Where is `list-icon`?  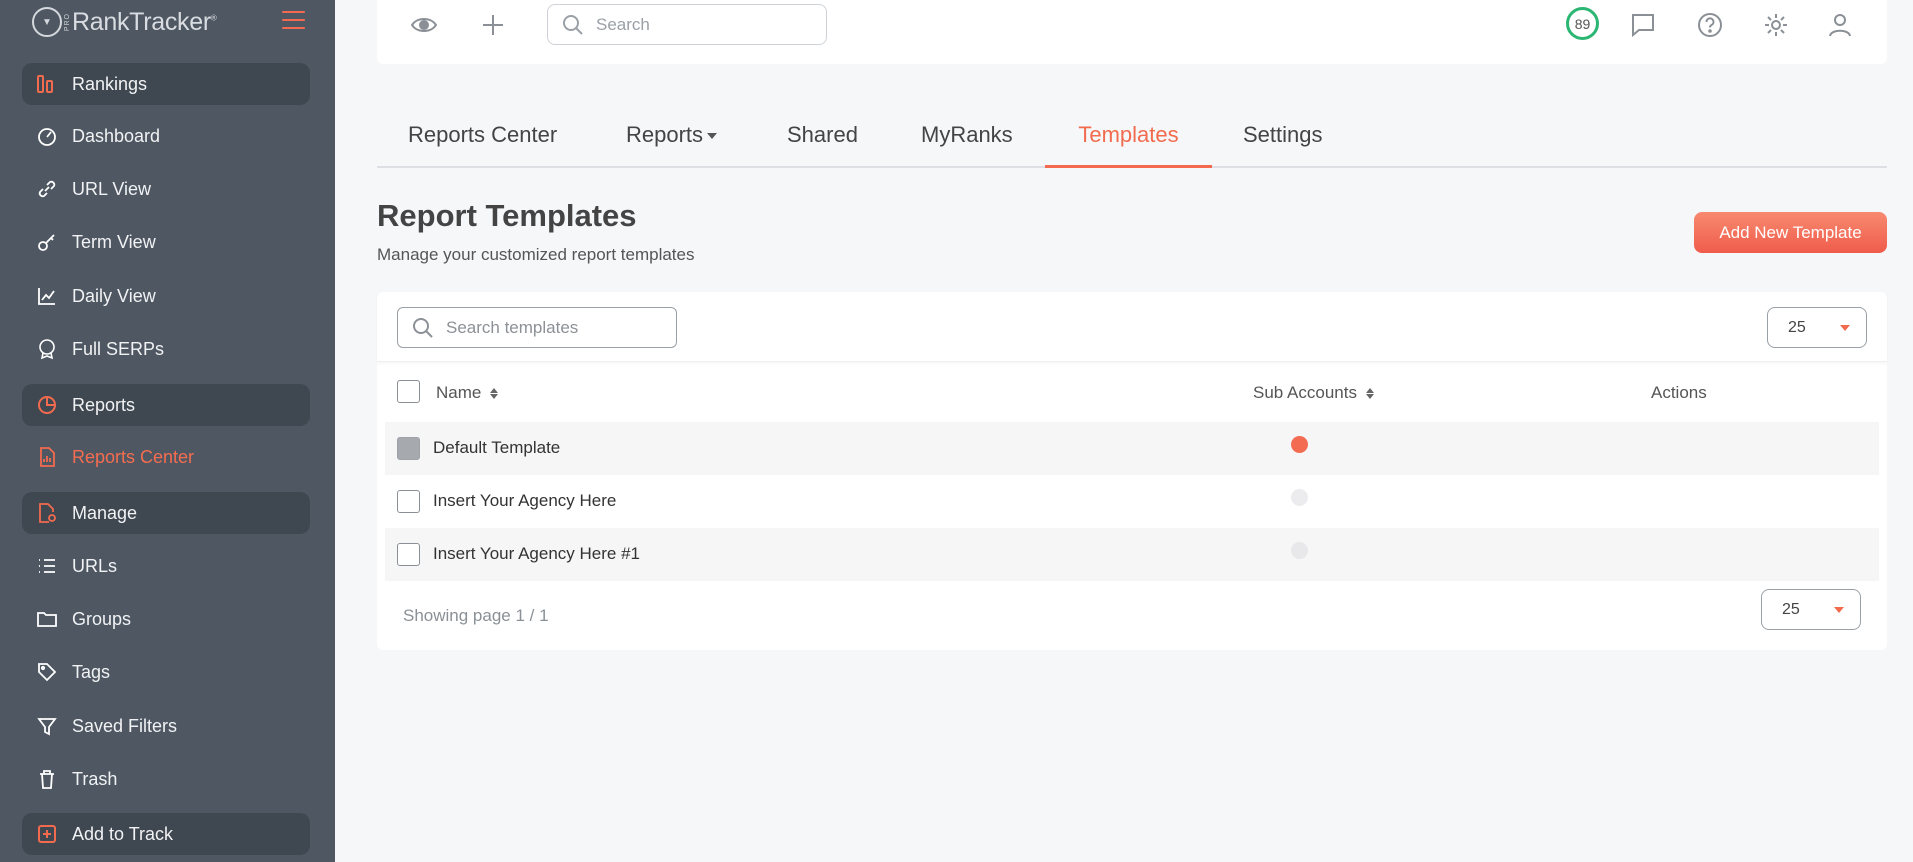
list-icon is located at coordinates (47, 566).